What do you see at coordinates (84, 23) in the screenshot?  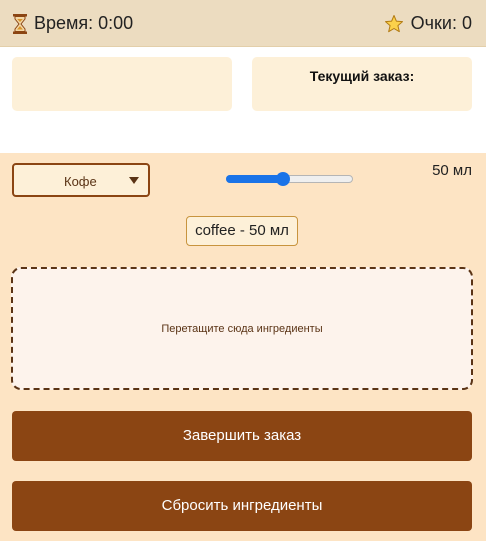 I see `timer-label: Время: 0:00` at bounding box center [84, 23].